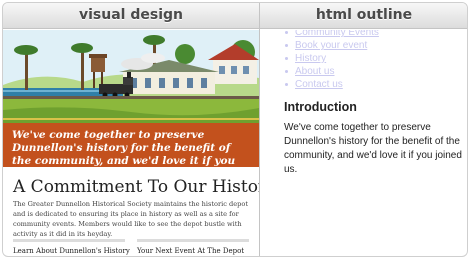 The height and width of the screenshot is (259, 470). Describe the element at coordinates (331, 34) in the screenshot. I see `nav-item-community-events: Community Events` at that location.